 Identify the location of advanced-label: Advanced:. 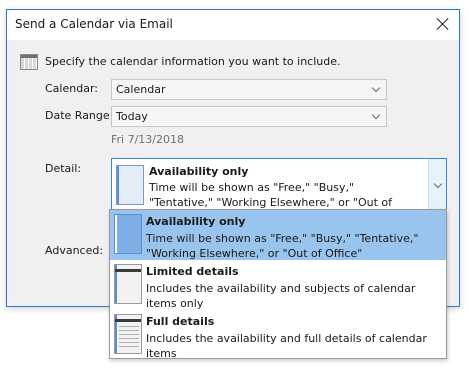
(74, 250).